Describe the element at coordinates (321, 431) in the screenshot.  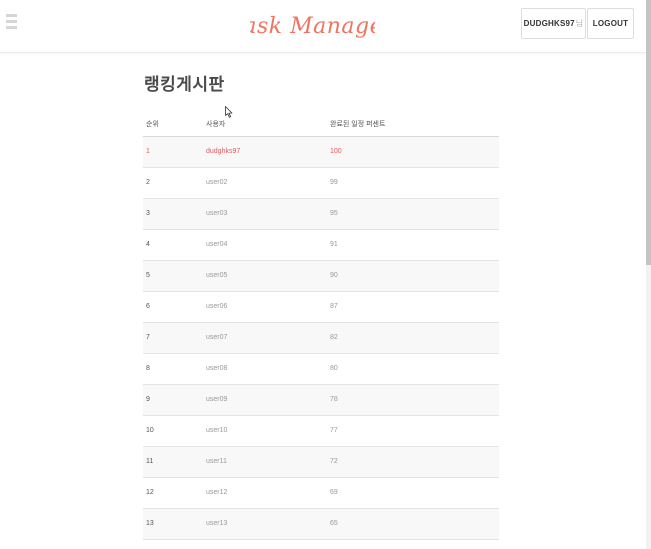
I see `table-row: 10 user10 77` at that location.